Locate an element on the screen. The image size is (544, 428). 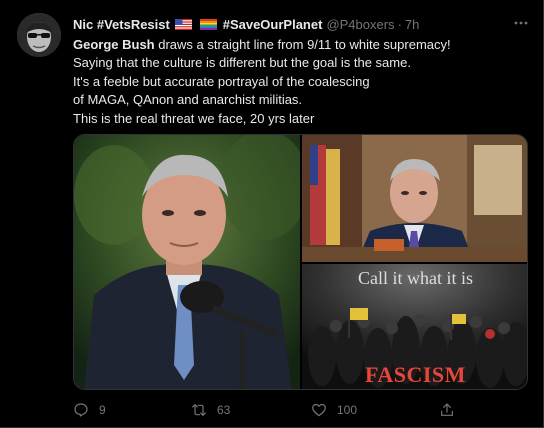
user-handle: @P4boxers is located at coordinates (360, 24).